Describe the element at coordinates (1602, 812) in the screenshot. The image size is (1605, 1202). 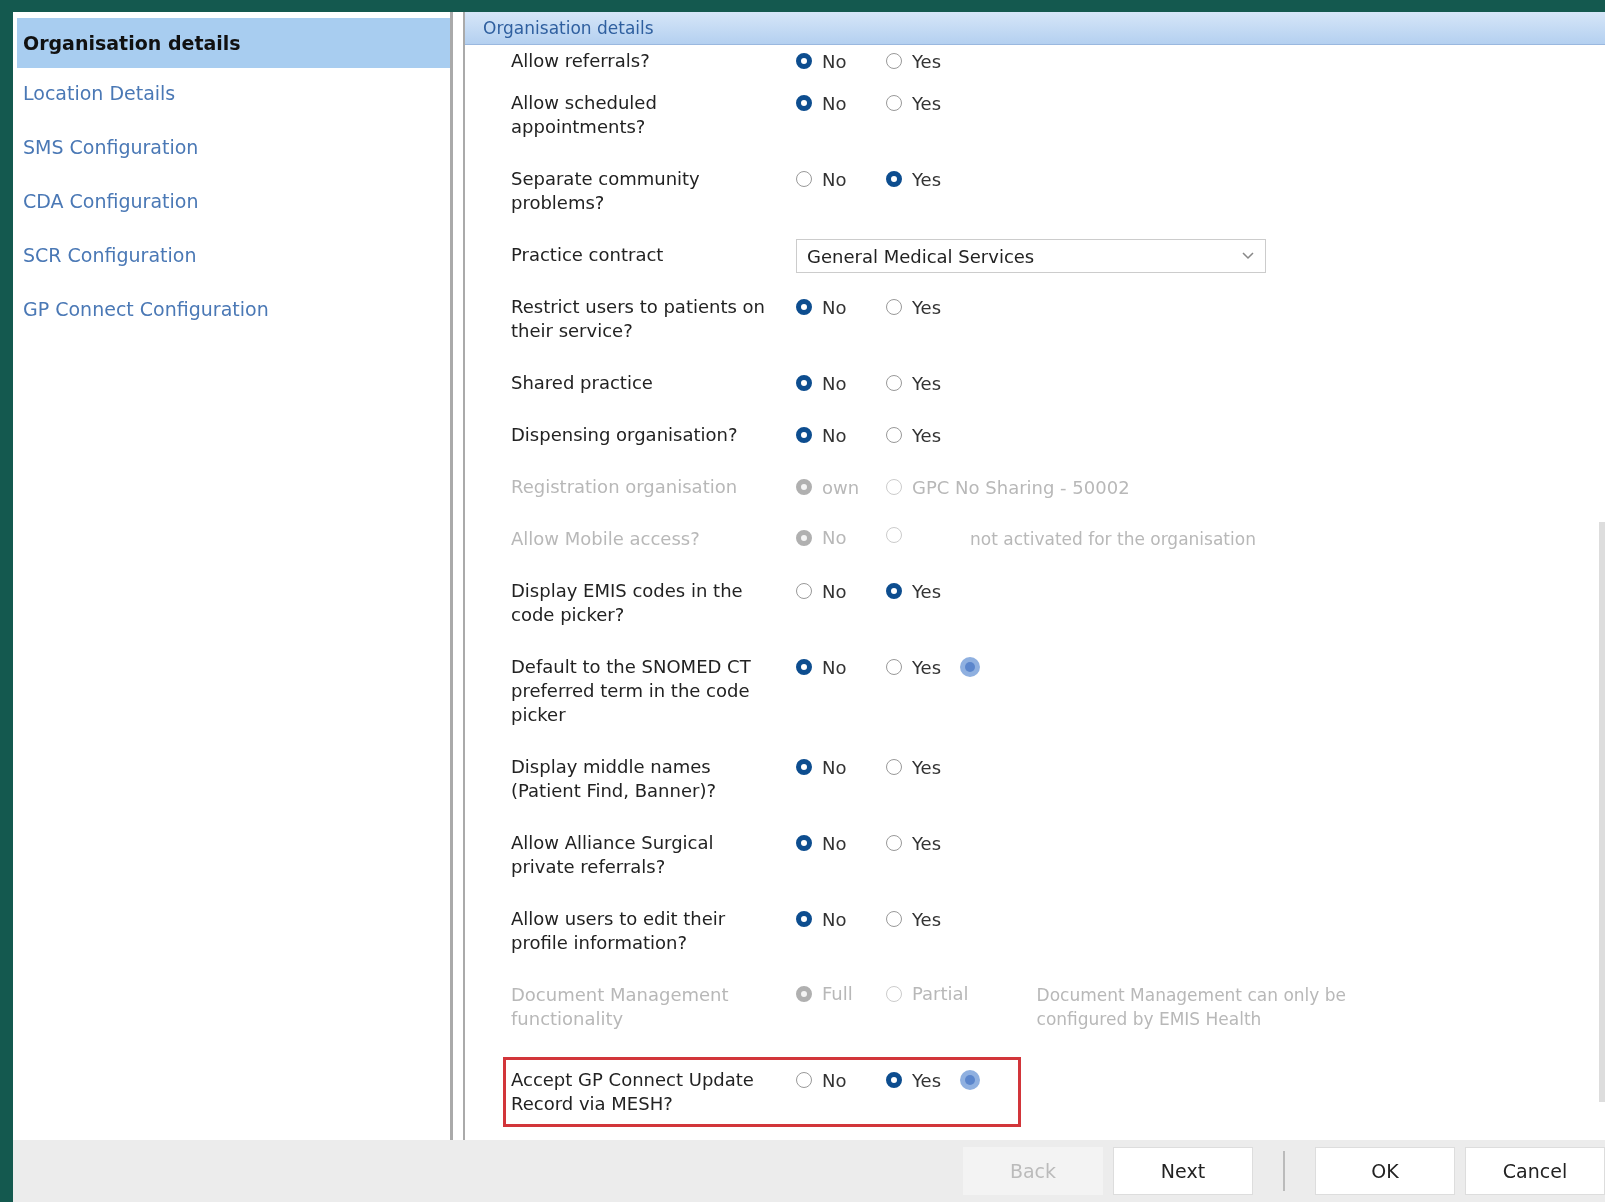
I see `scrollbar` at that location.